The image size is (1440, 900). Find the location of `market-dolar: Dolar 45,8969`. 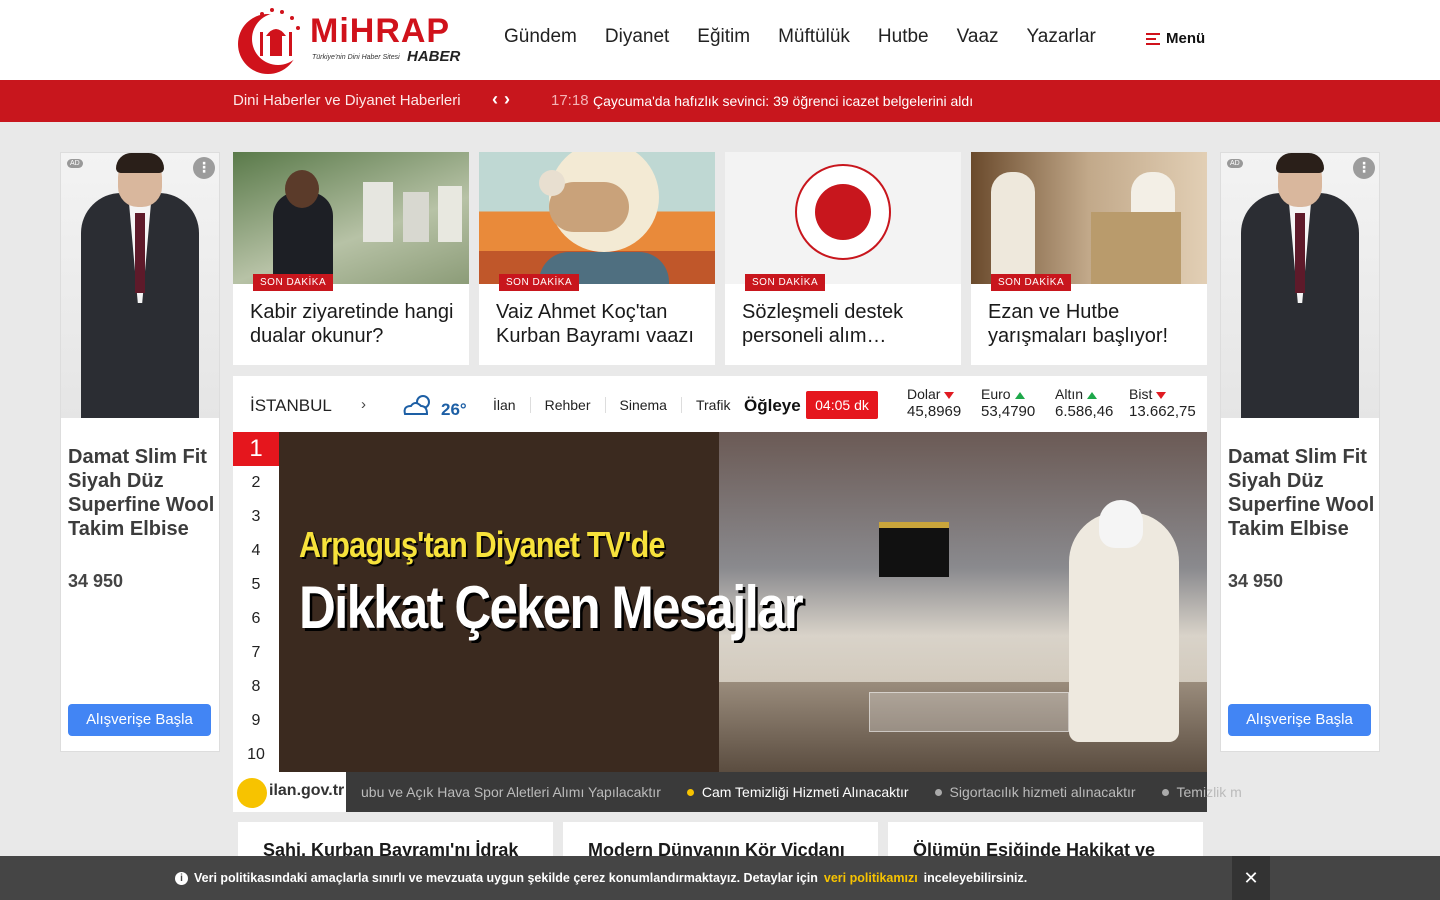

market-dolar: Dolar 45,8969 is located at coordinates (934, 403).